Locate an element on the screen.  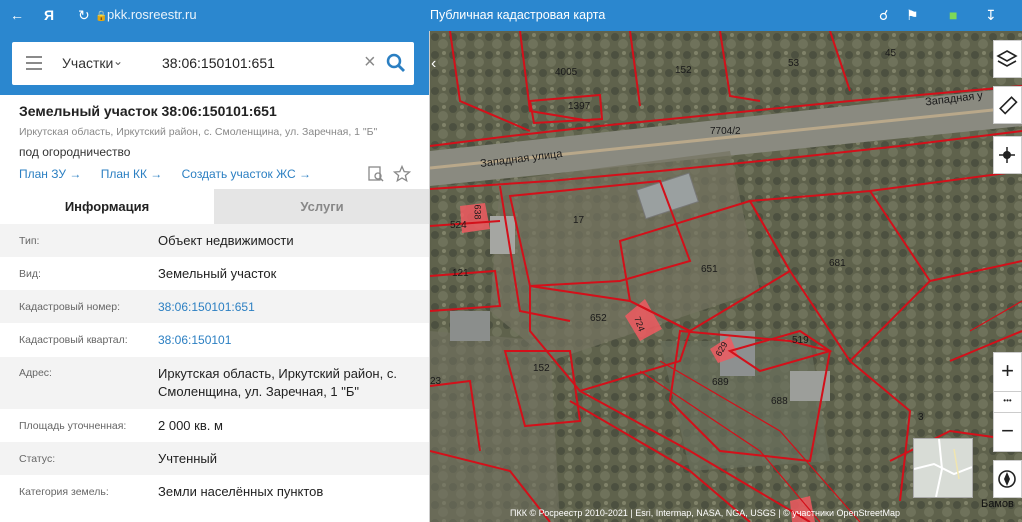
parcel-title: Земельный участок 38:06:150101:651 is located at coordinates (148, 111).